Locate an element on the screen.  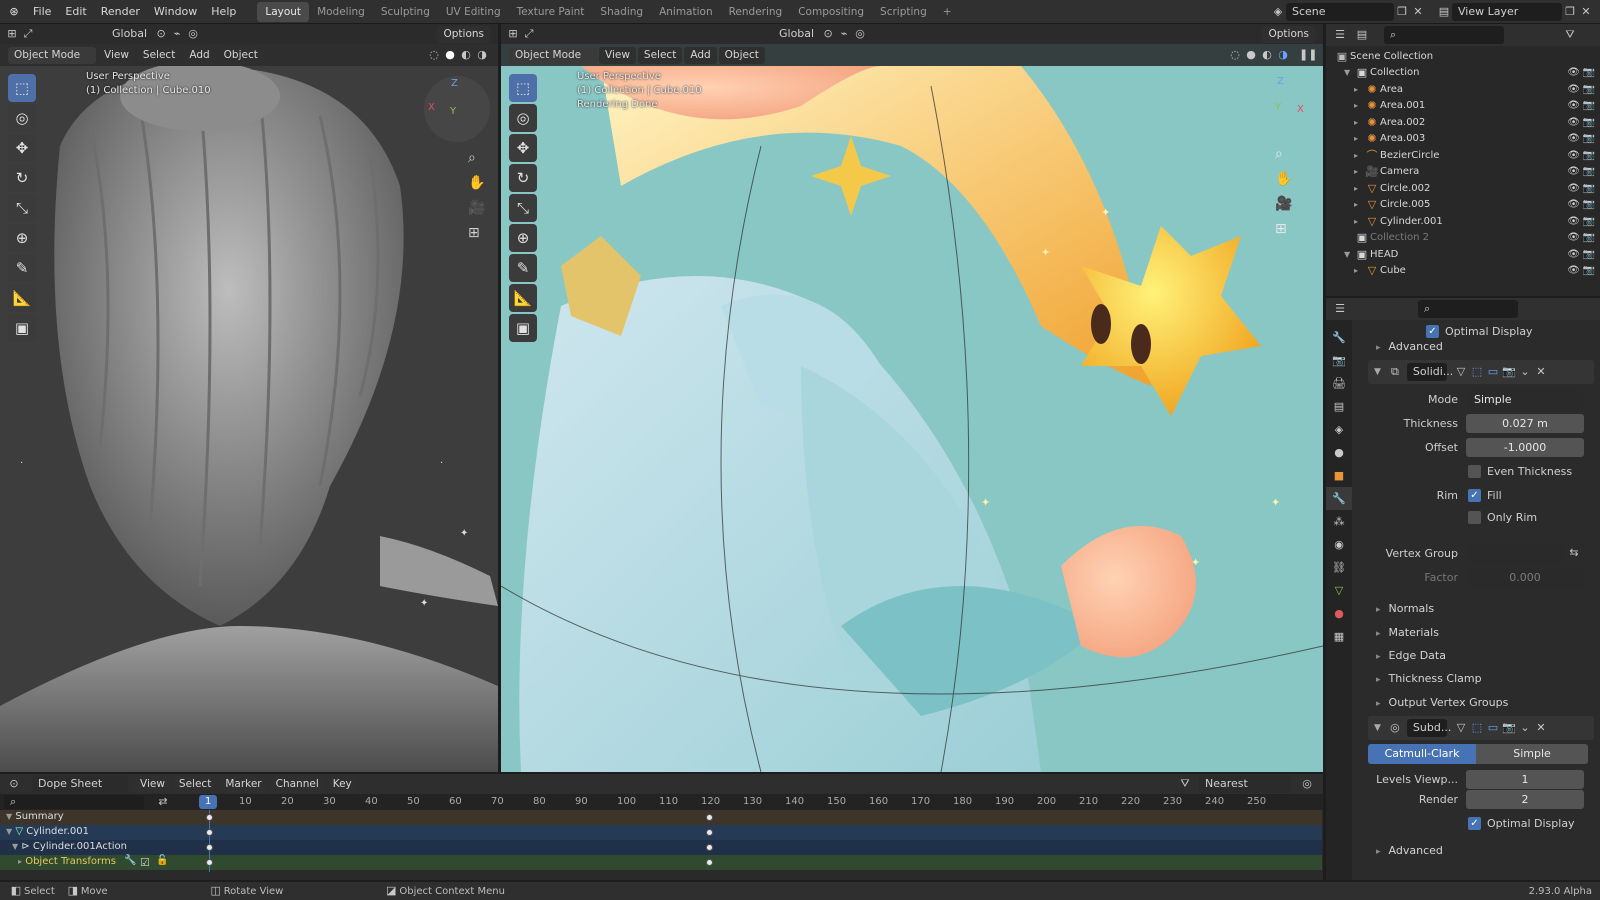
menu-help: Help is located at coordinates (223, 12).